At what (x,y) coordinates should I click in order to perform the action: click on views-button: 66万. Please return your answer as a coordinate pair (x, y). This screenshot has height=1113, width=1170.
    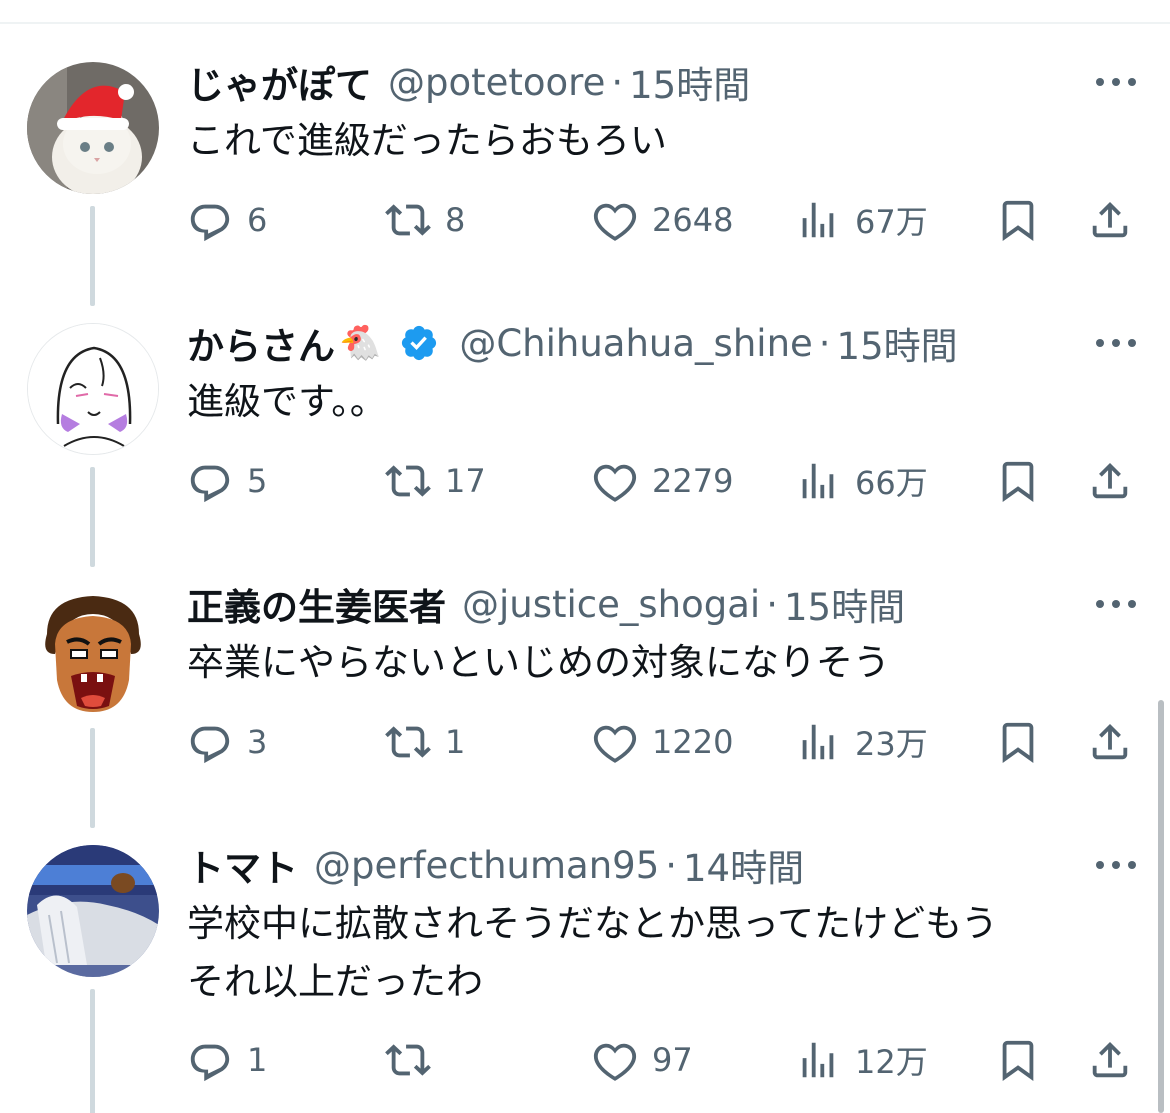
    Looking at the image, I should click on (861, 481).